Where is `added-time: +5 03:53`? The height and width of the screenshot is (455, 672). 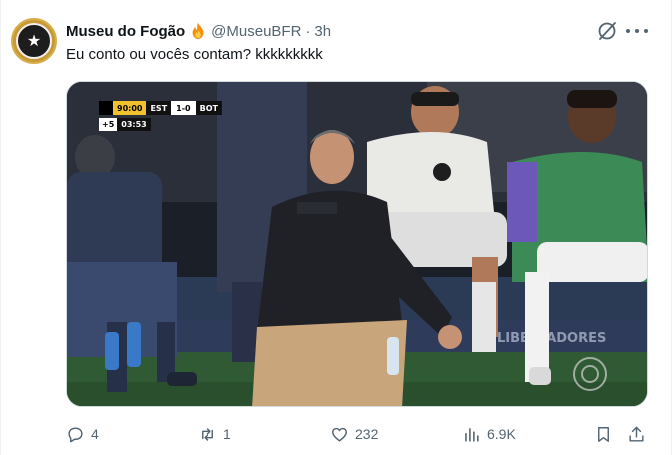 added-time: +5 03:53 is located at coordinates (125, 124).